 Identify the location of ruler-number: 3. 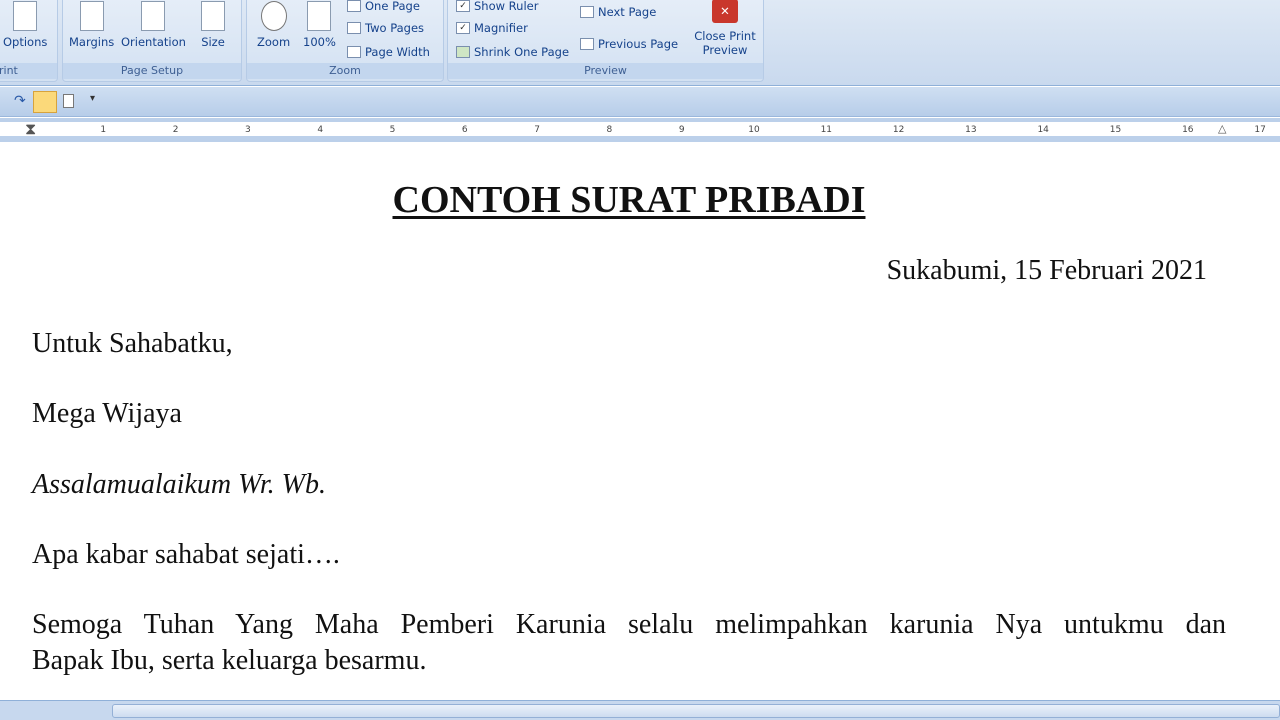
(248, 130).